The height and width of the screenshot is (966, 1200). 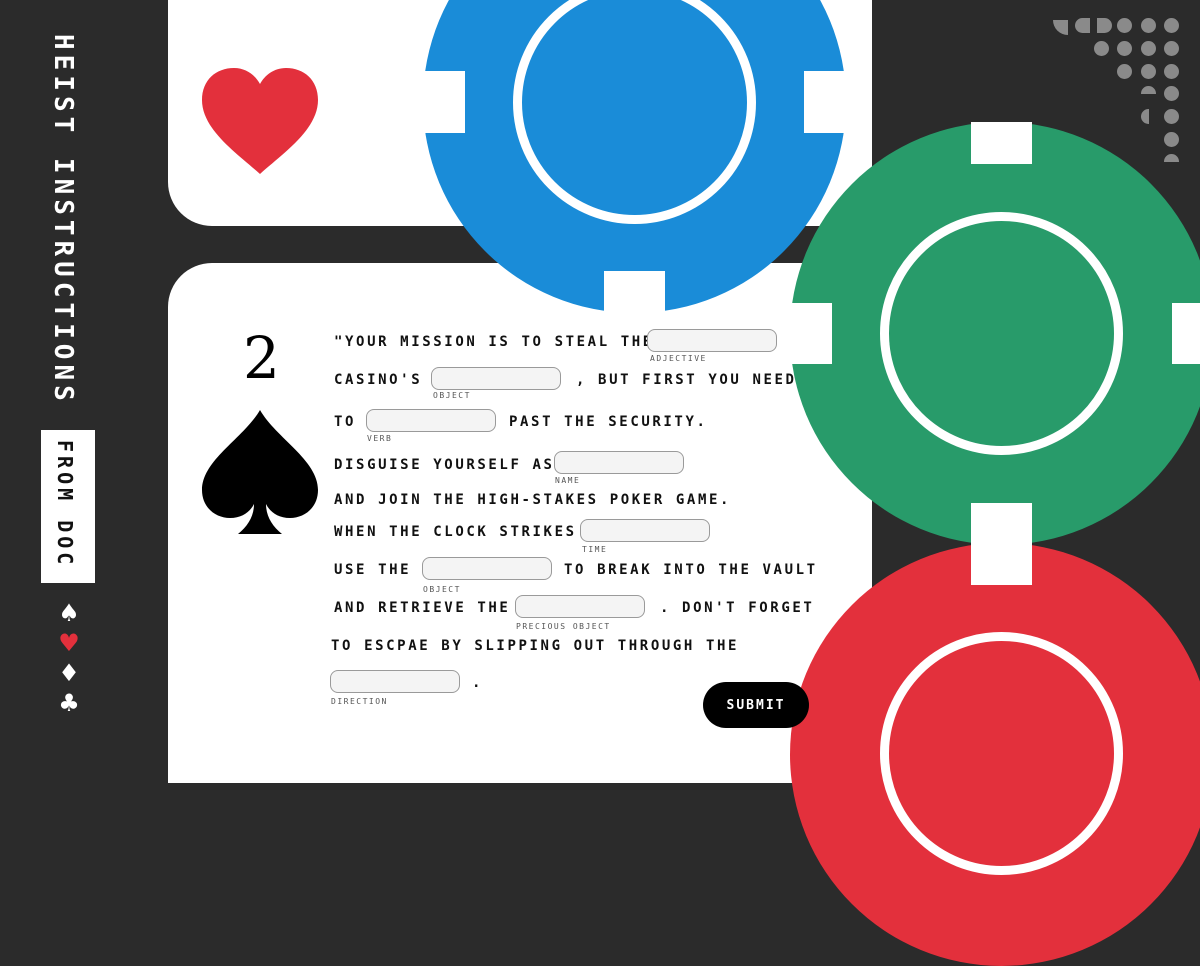 What do you see at coordinates (84, 375) in the screenshot?
I see `sidebar: HEIST INSTRUCTIONS FROM DOC ♠ ♥ ♦ ♣` at bounding box center [84, 375].